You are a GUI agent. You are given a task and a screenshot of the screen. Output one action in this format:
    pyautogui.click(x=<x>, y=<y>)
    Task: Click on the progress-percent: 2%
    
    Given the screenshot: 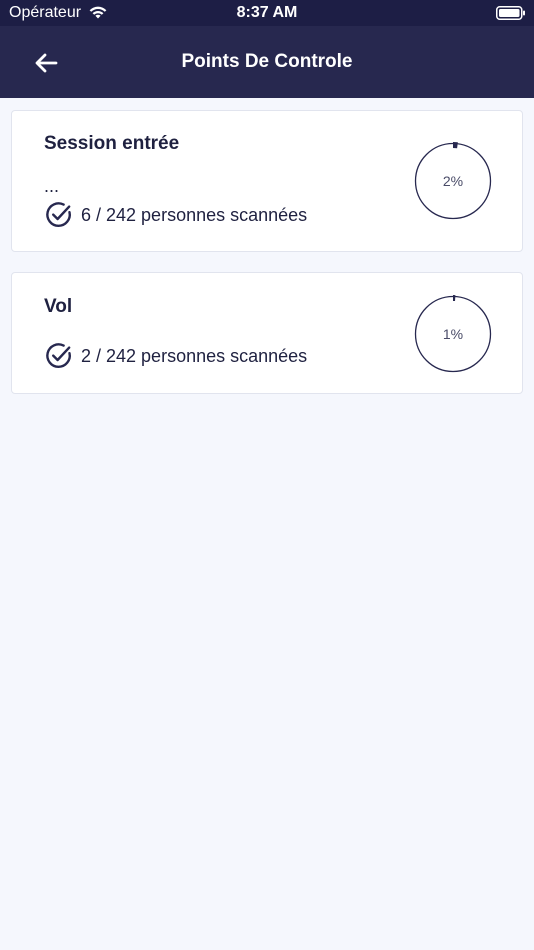 What is the action you would take?
    pyautogui.click(x=453, y=181)
    